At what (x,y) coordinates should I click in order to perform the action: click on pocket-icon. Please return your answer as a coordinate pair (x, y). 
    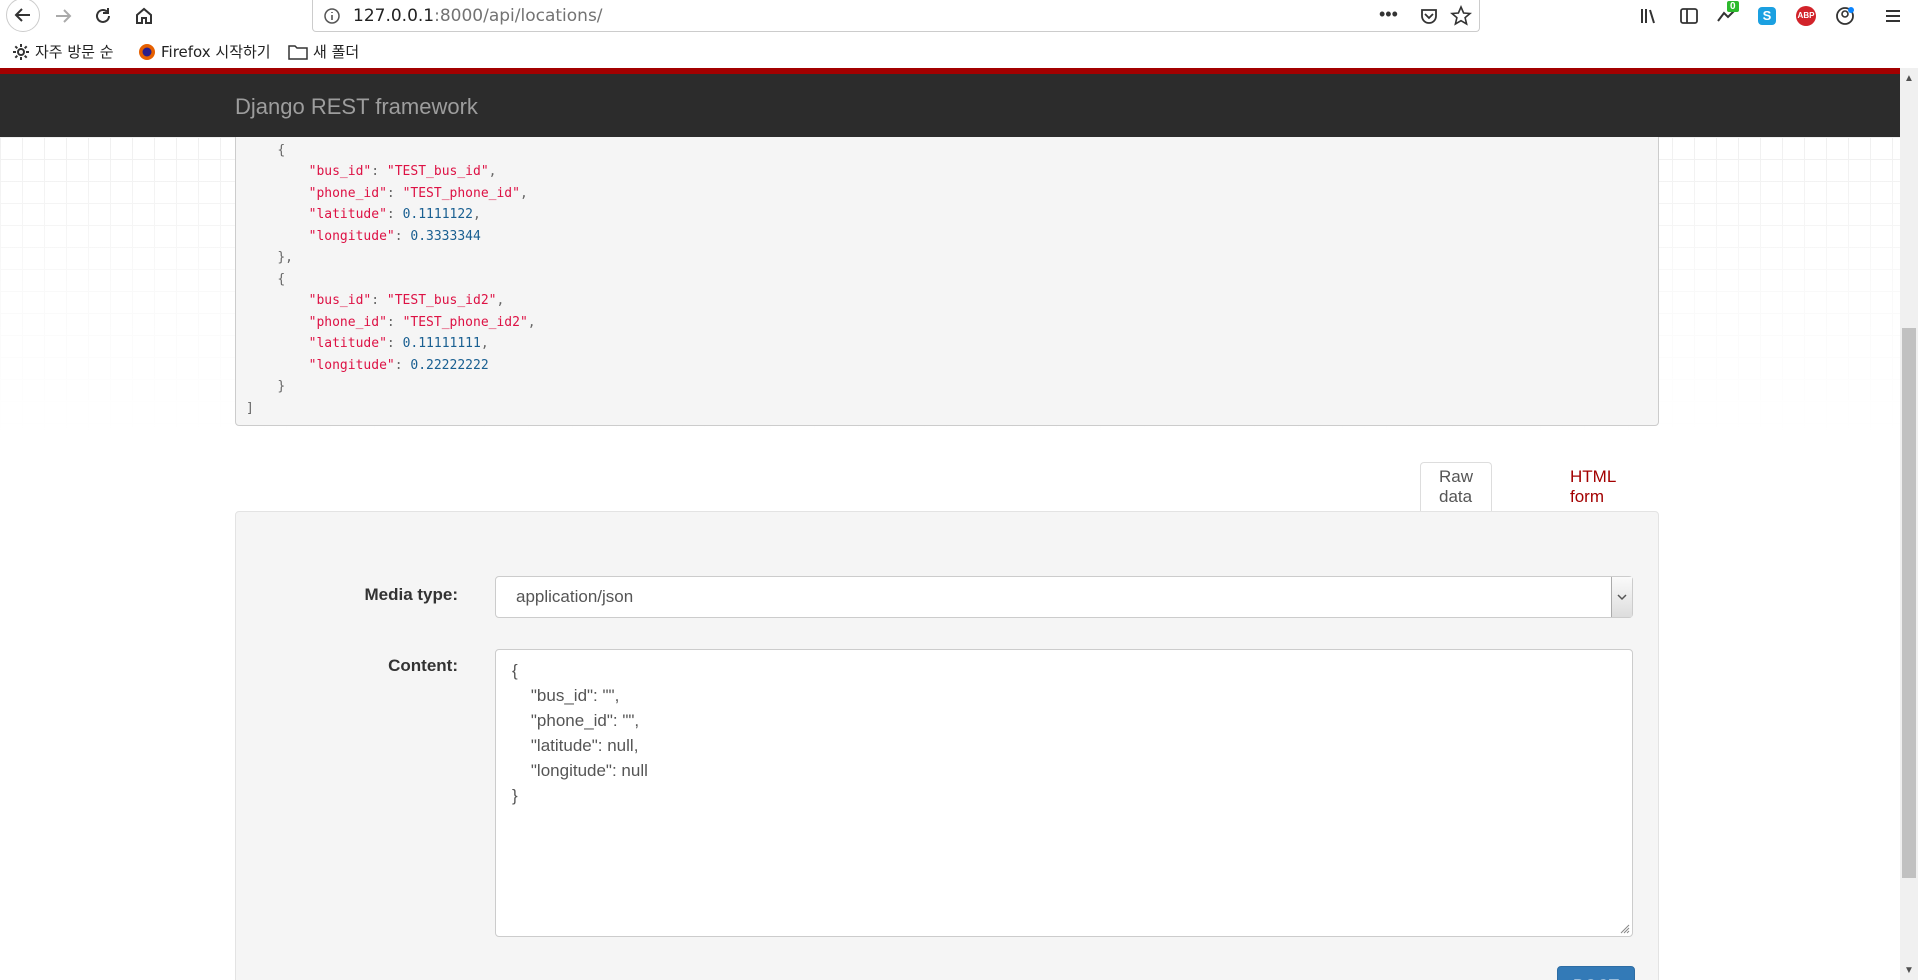
    Looking at the image, I should click on (1429, 16).